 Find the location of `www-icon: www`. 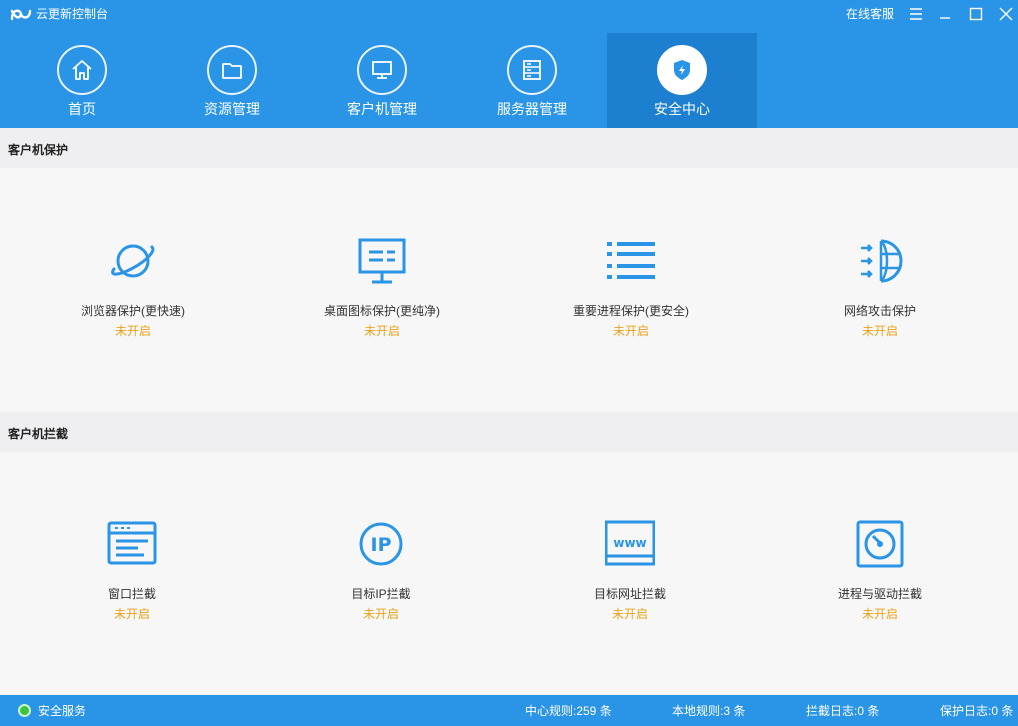

www-icon: www is located at coordinates (630, 543).